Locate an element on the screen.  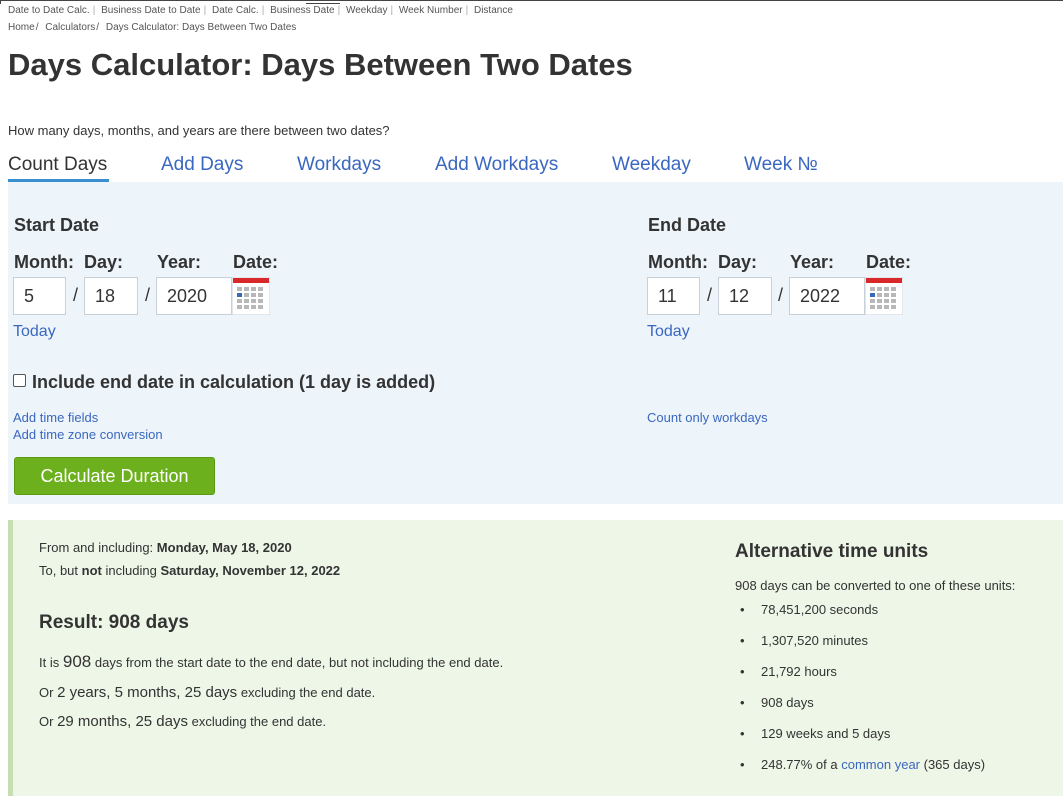
tab-add-workdays: Add Workdays is located at coordinates (496, 165).